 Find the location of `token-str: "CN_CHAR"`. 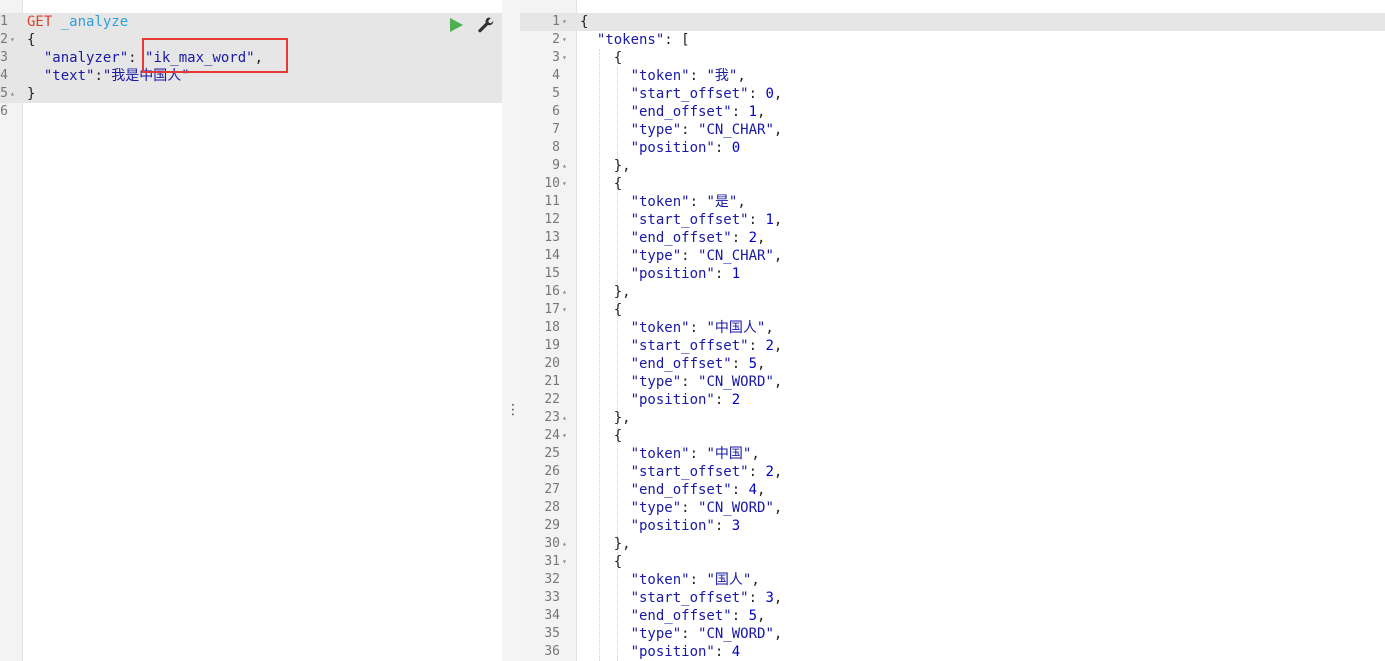

token-str: "CN_CHAR" is located at coordinates (736, 130).